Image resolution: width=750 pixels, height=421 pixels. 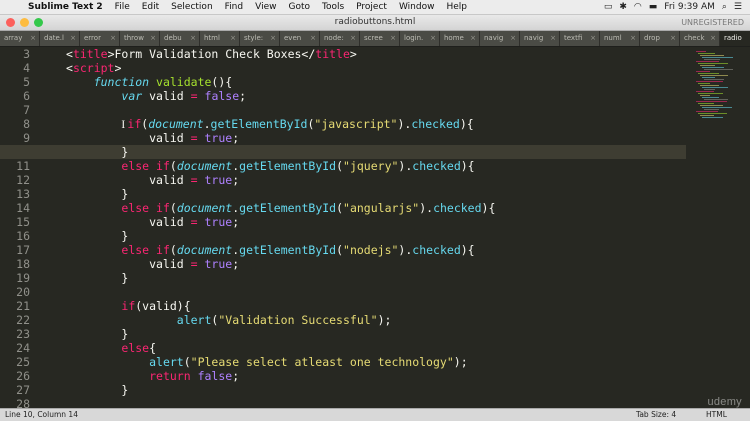 I want to click on tab-check: check ×, so click(x=700, y=38).